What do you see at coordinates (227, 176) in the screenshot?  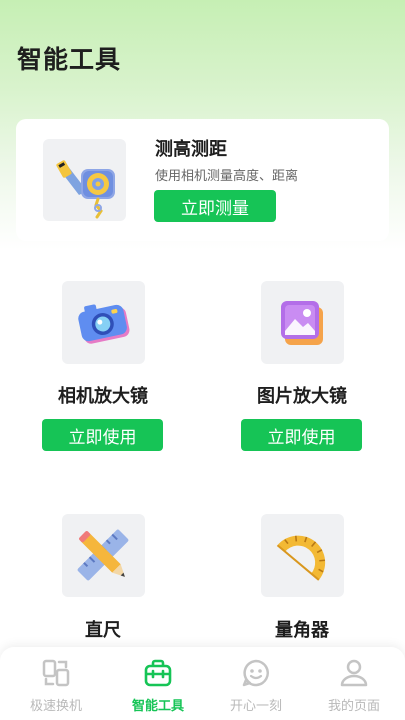 I see `featured-description: 使用相机测量高度、距离` at bounding box center [227, 176].